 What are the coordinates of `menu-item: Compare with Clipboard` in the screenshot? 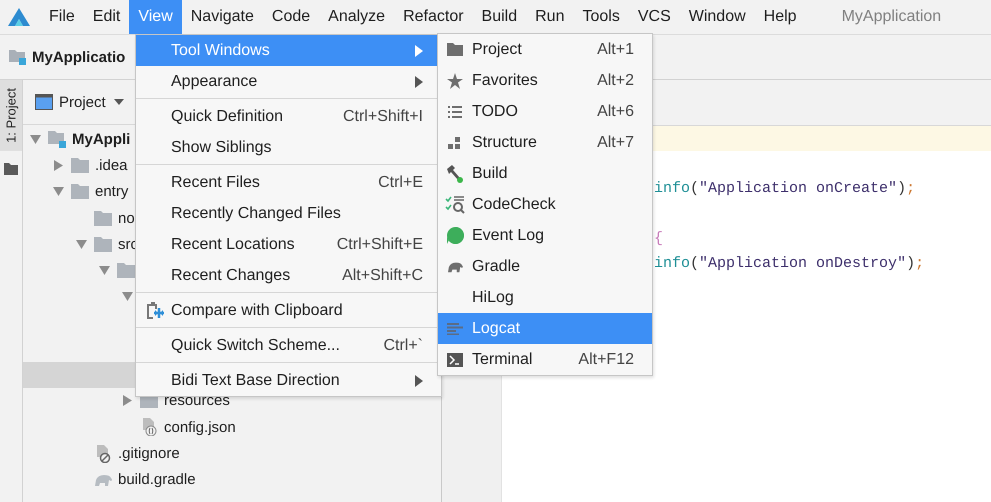 It's located at (288, 310).